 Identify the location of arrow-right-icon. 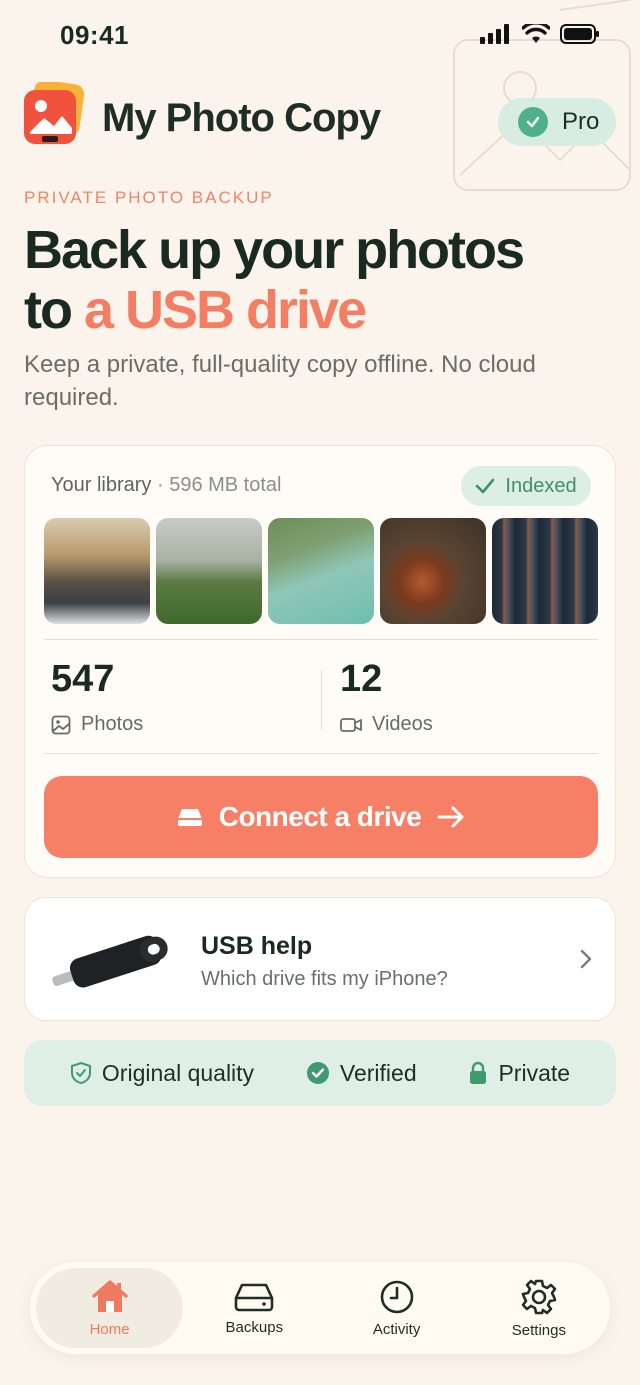
(450, 817).